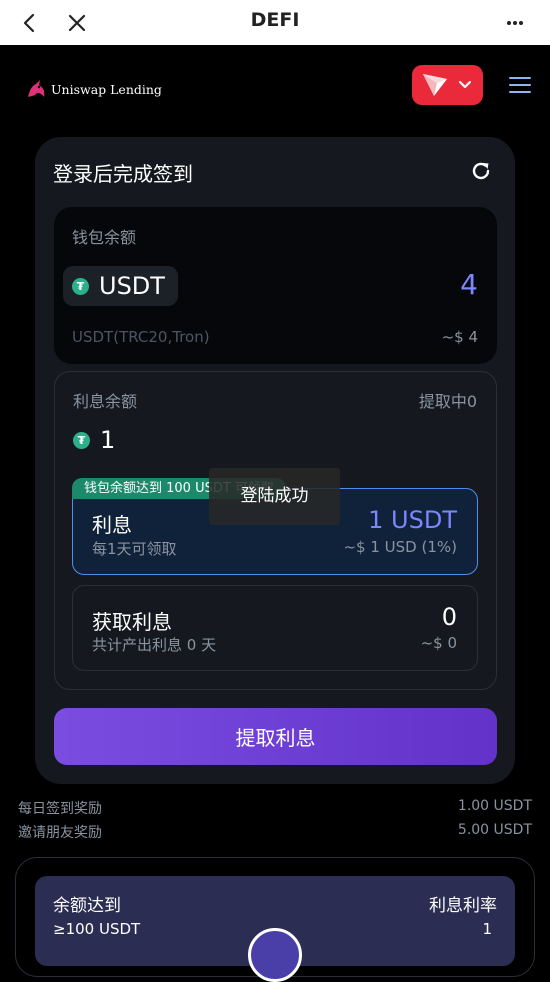  I want to click on earned-row-sub: 共计产出利息 0 天, so click(154, 645).